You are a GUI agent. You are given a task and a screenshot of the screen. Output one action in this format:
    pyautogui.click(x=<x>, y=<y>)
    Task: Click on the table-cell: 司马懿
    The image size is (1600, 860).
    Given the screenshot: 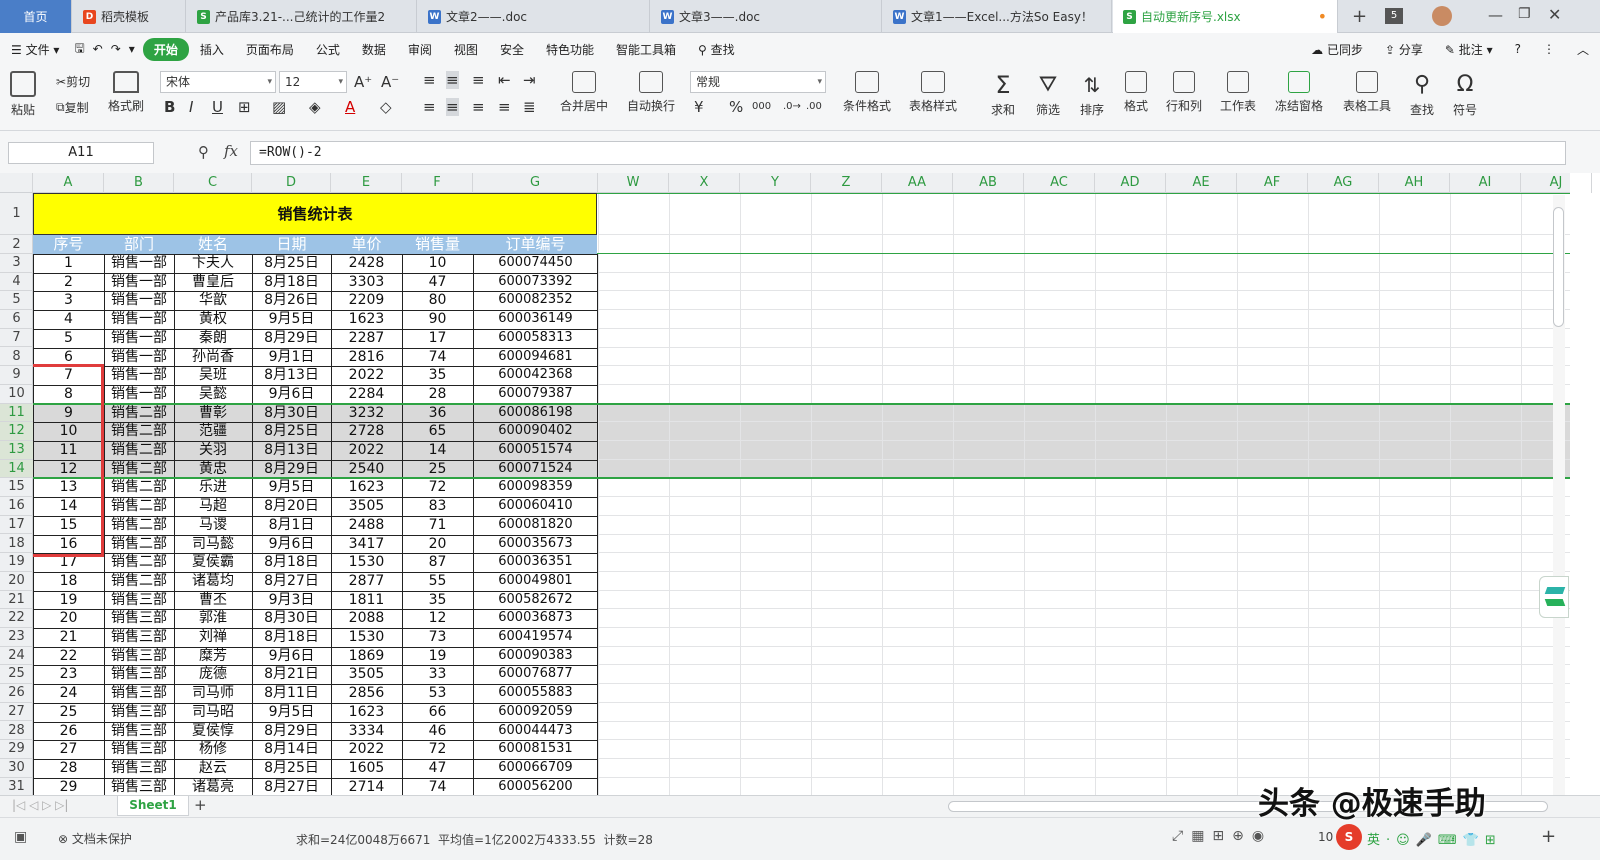 What is the action you would take?
    pyautogui.click(x=213, y=544)
    